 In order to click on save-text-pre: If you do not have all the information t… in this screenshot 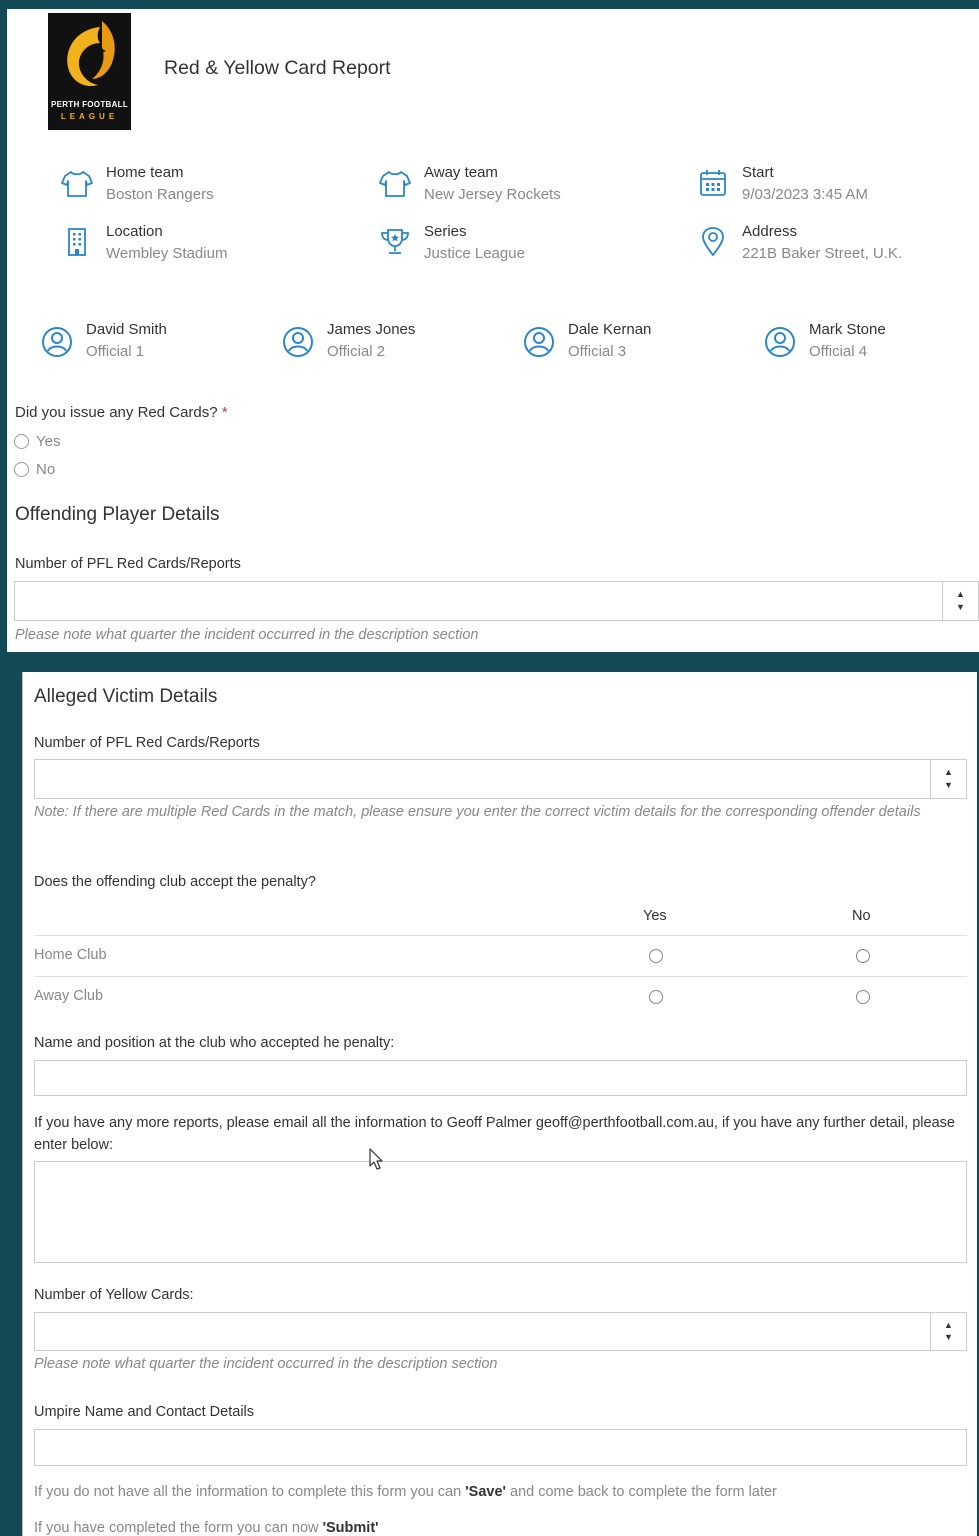, I will do `click(250, 1492)`.